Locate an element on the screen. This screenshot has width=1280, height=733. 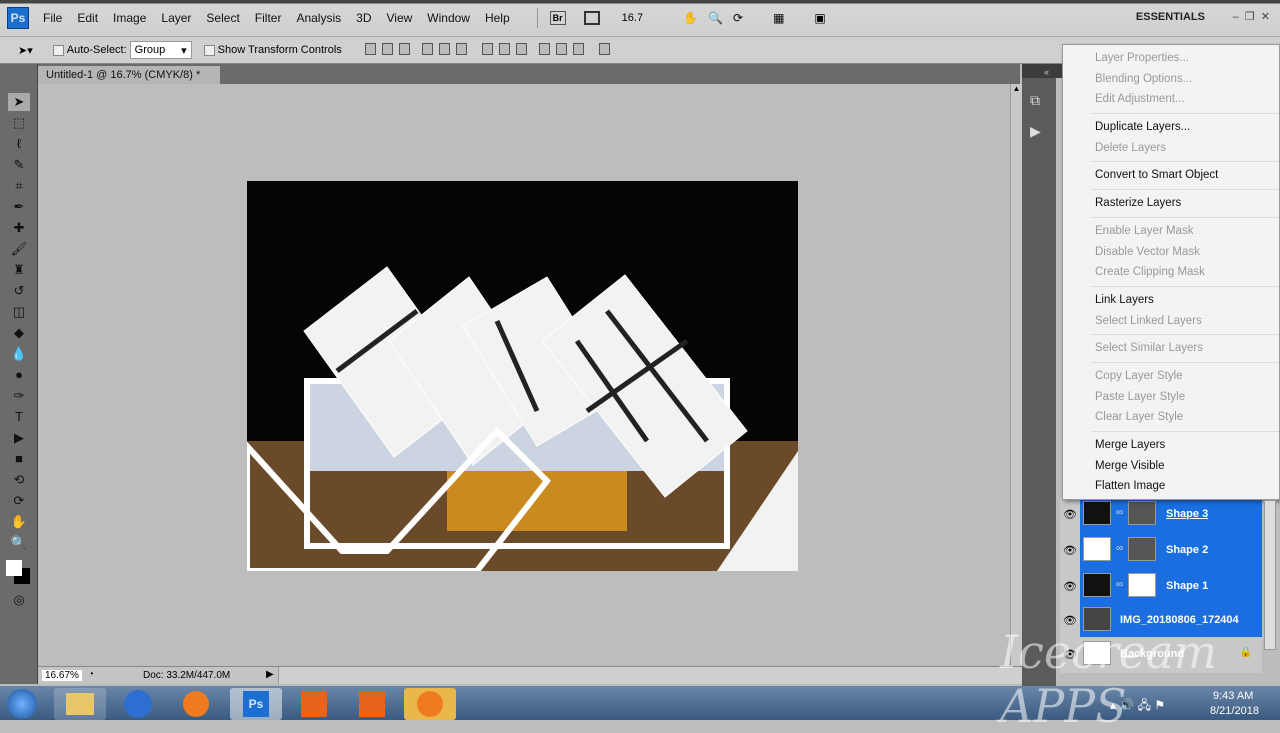
history-panel-icon: ⧉ is located at coordinates (1039, 100).